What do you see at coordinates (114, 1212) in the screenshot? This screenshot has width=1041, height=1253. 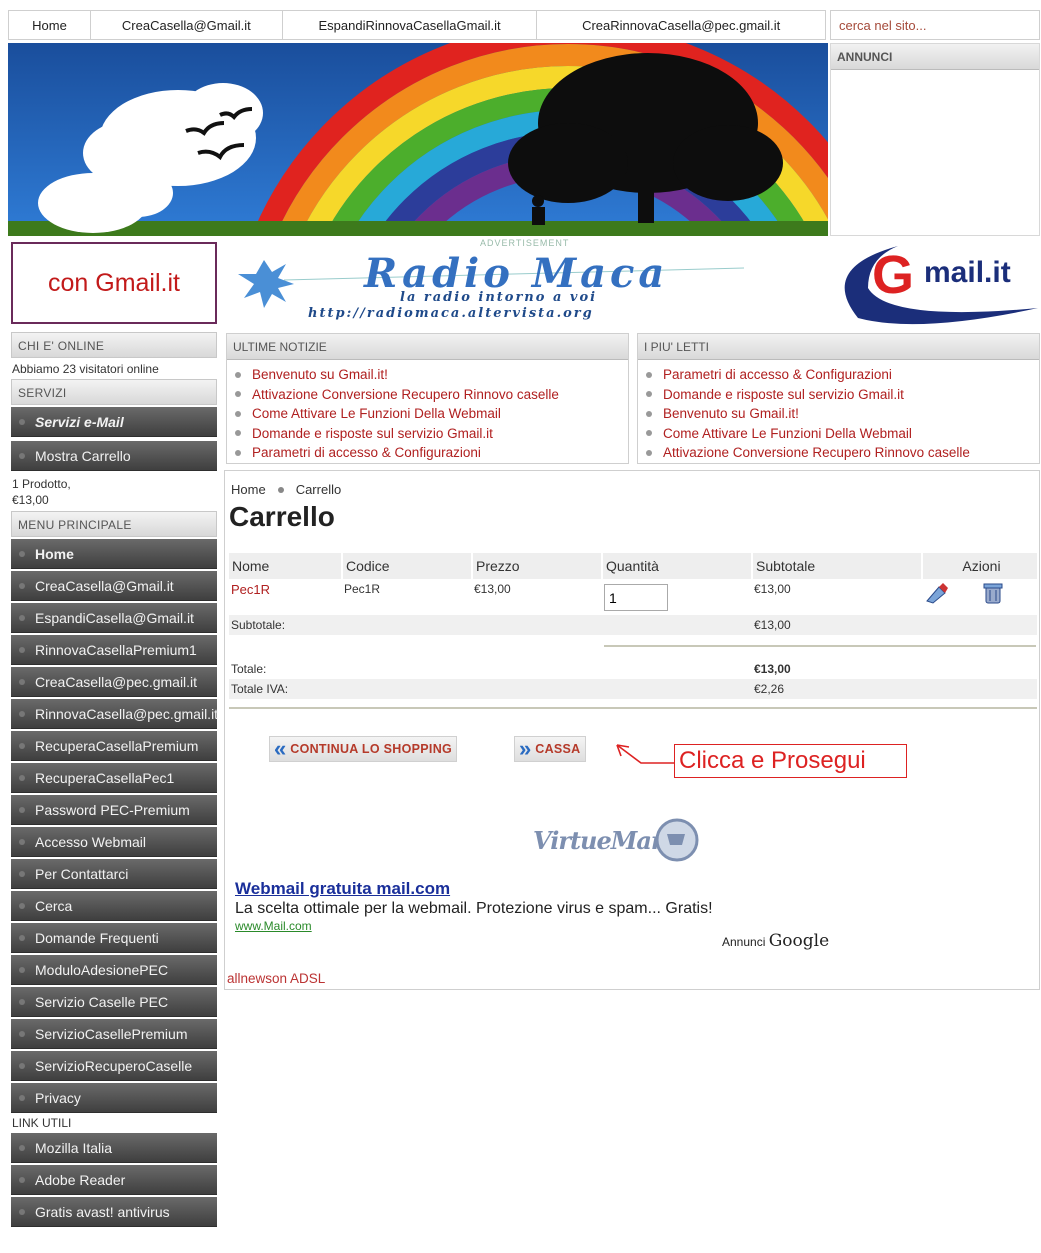 I see `link-item: Gratis avast! antivirus` at bounding box center [114, 1212].